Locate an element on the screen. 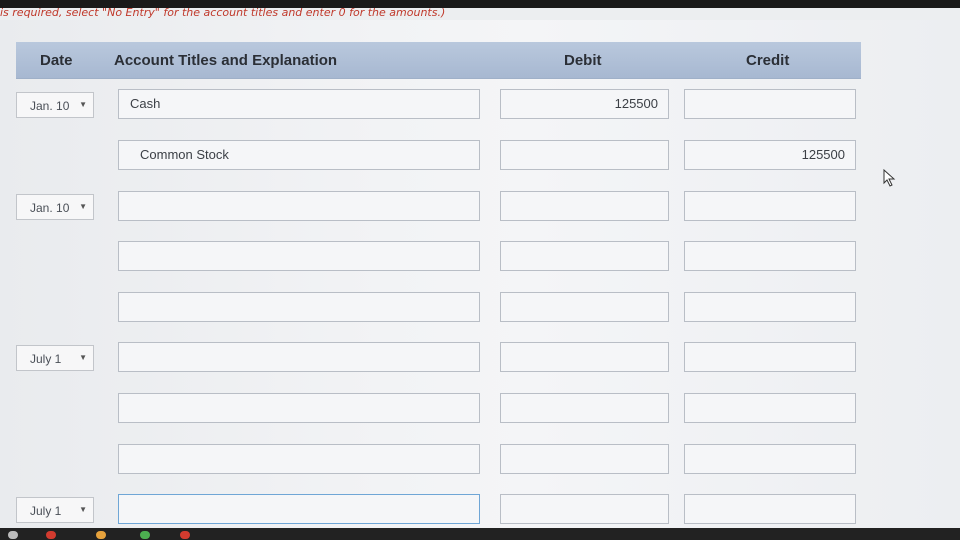  table-row: Jan. 10 ▼ Cash 125500 is located at coordinates (480, 106).